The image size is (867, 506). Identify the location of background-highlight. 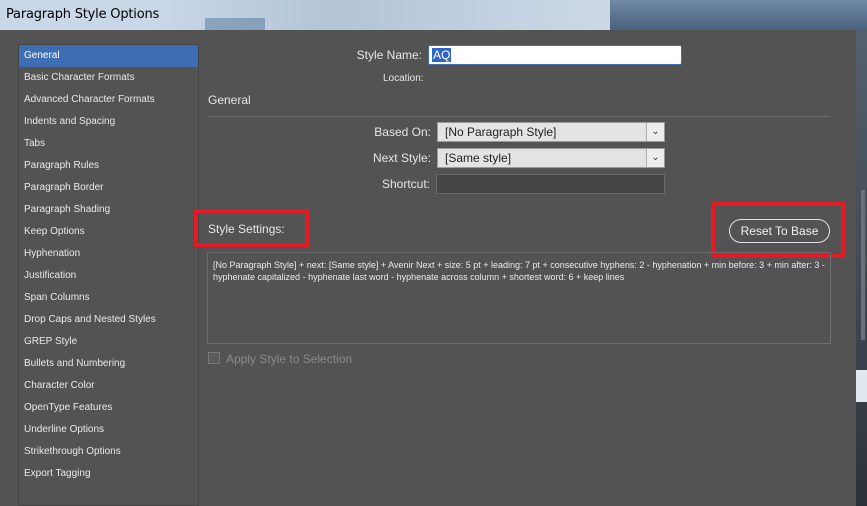
(861, 386).